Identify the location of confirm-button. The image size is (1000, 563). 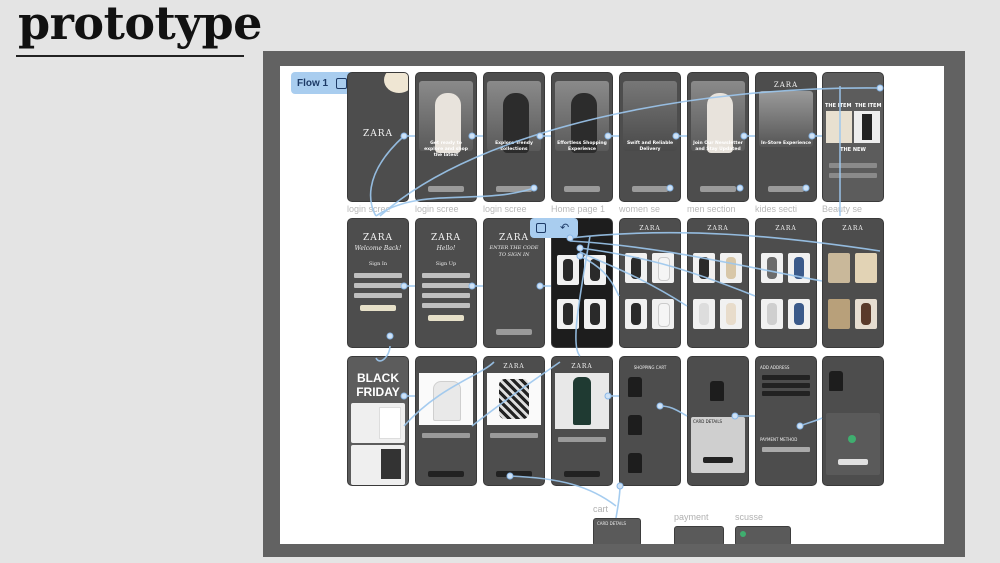
(853, 462).